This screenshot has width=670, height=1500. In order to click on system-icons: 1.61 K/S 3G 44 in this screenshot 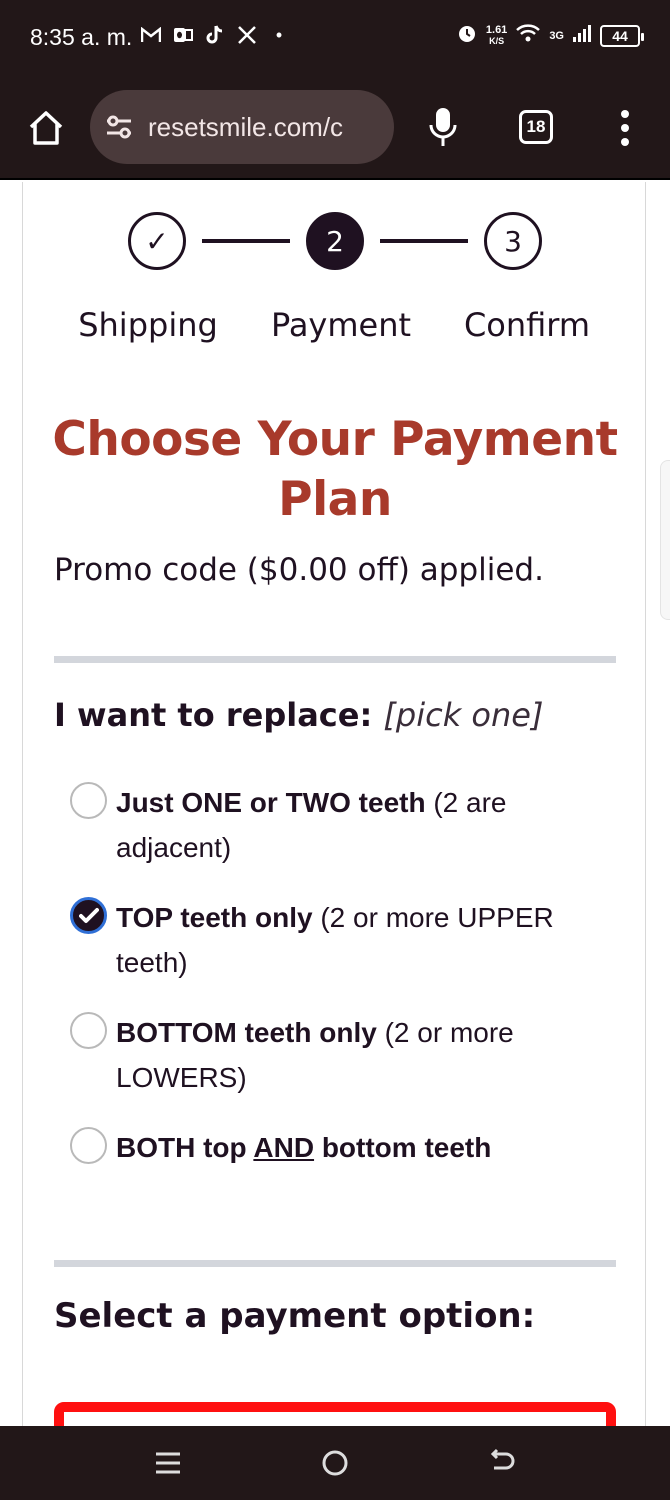, I will do `click(550, 35)`.